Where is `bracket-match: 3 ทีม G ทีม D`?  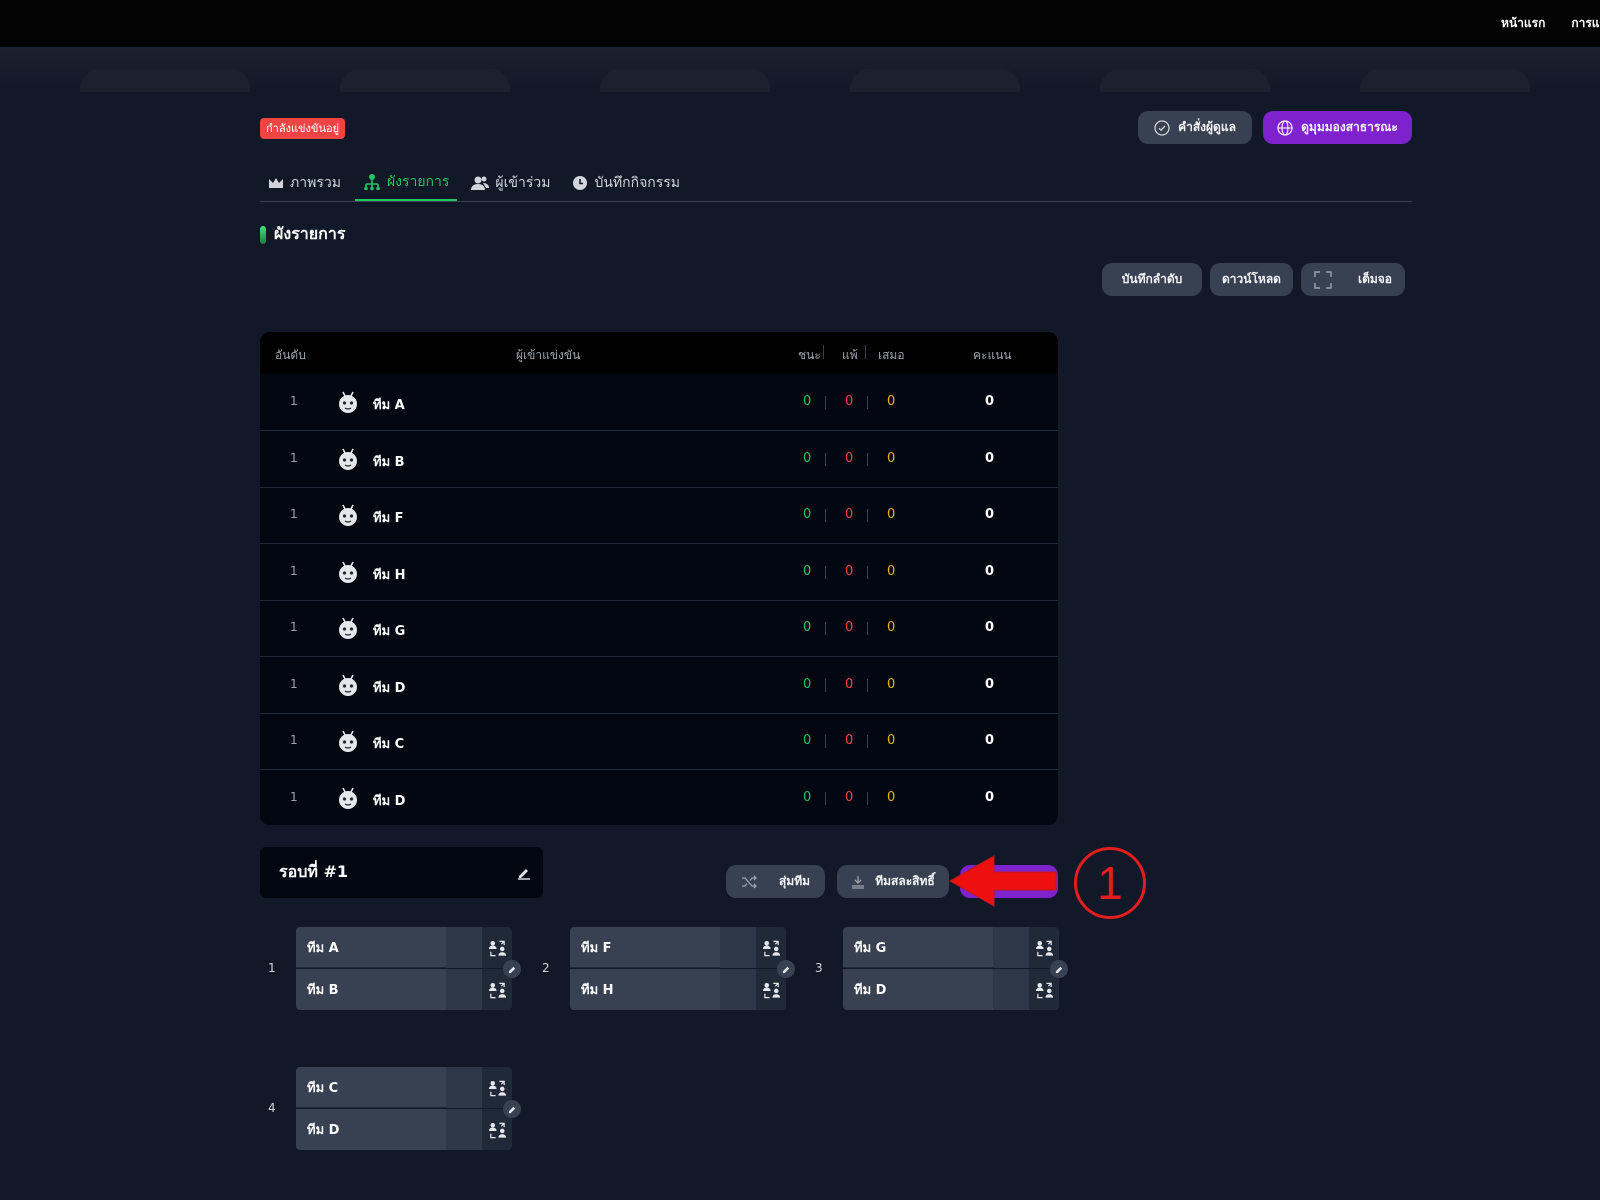 bracket-match: 3 ทีม G ทีม D is located at coordinates (941, 968).